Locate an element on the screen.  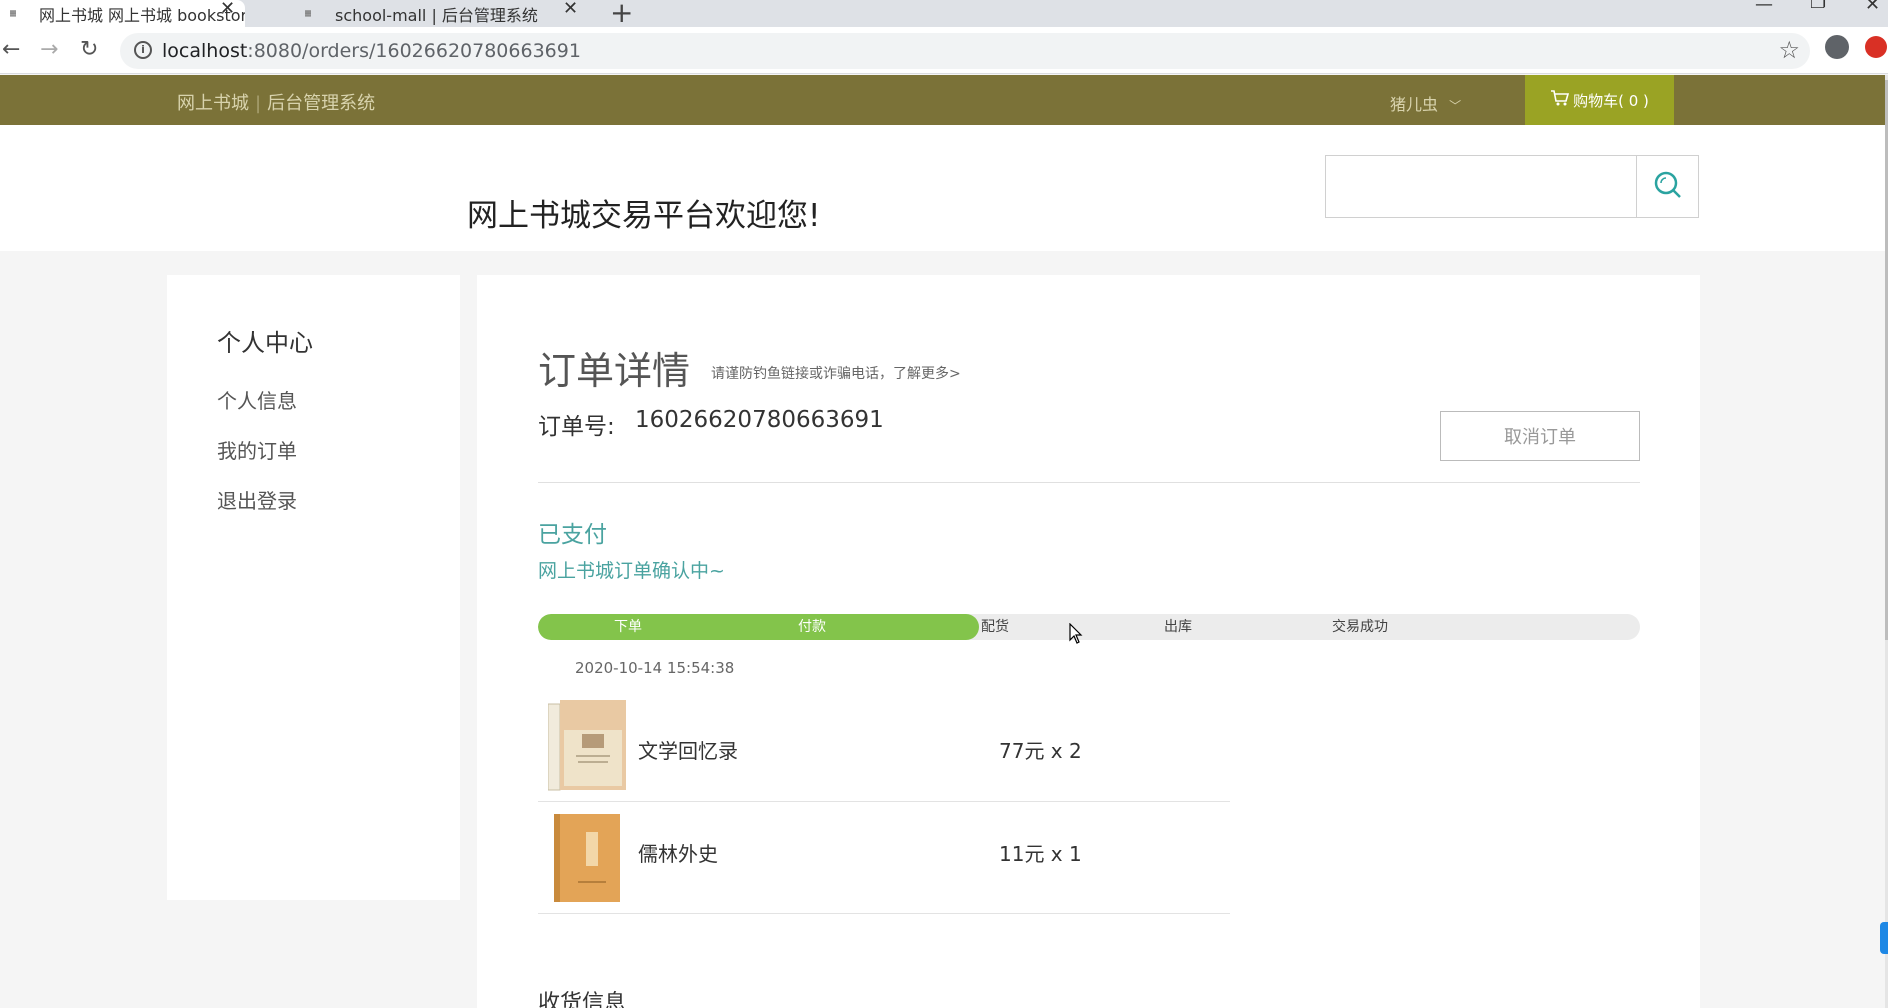
cart-button: 购物车( 0 ) is located at coordinates (1599, 100).